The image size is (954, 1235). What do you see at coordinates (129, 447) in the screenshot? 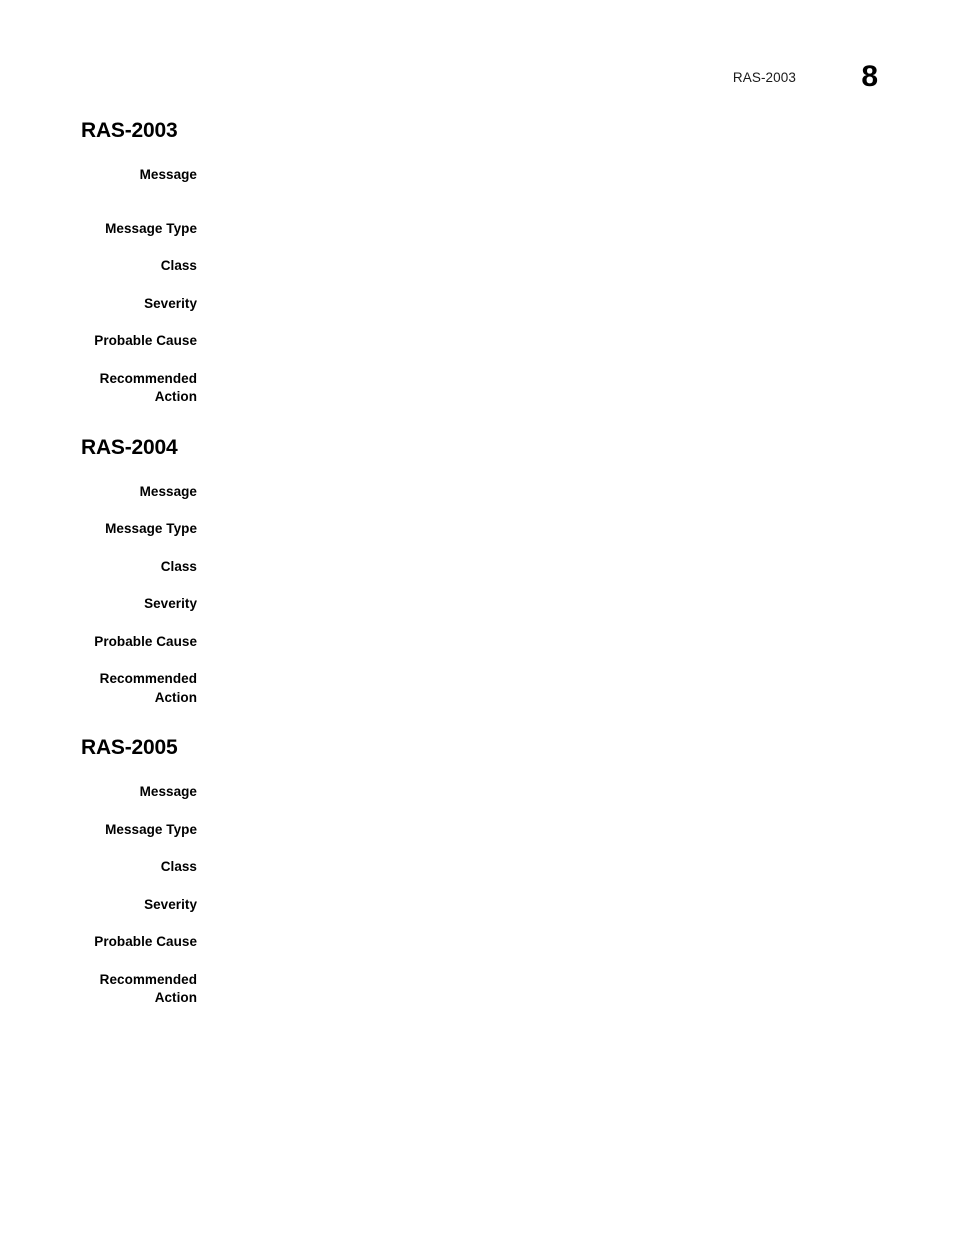
I see `section-heading: RAS-2004` at bounding box center [129, 447].